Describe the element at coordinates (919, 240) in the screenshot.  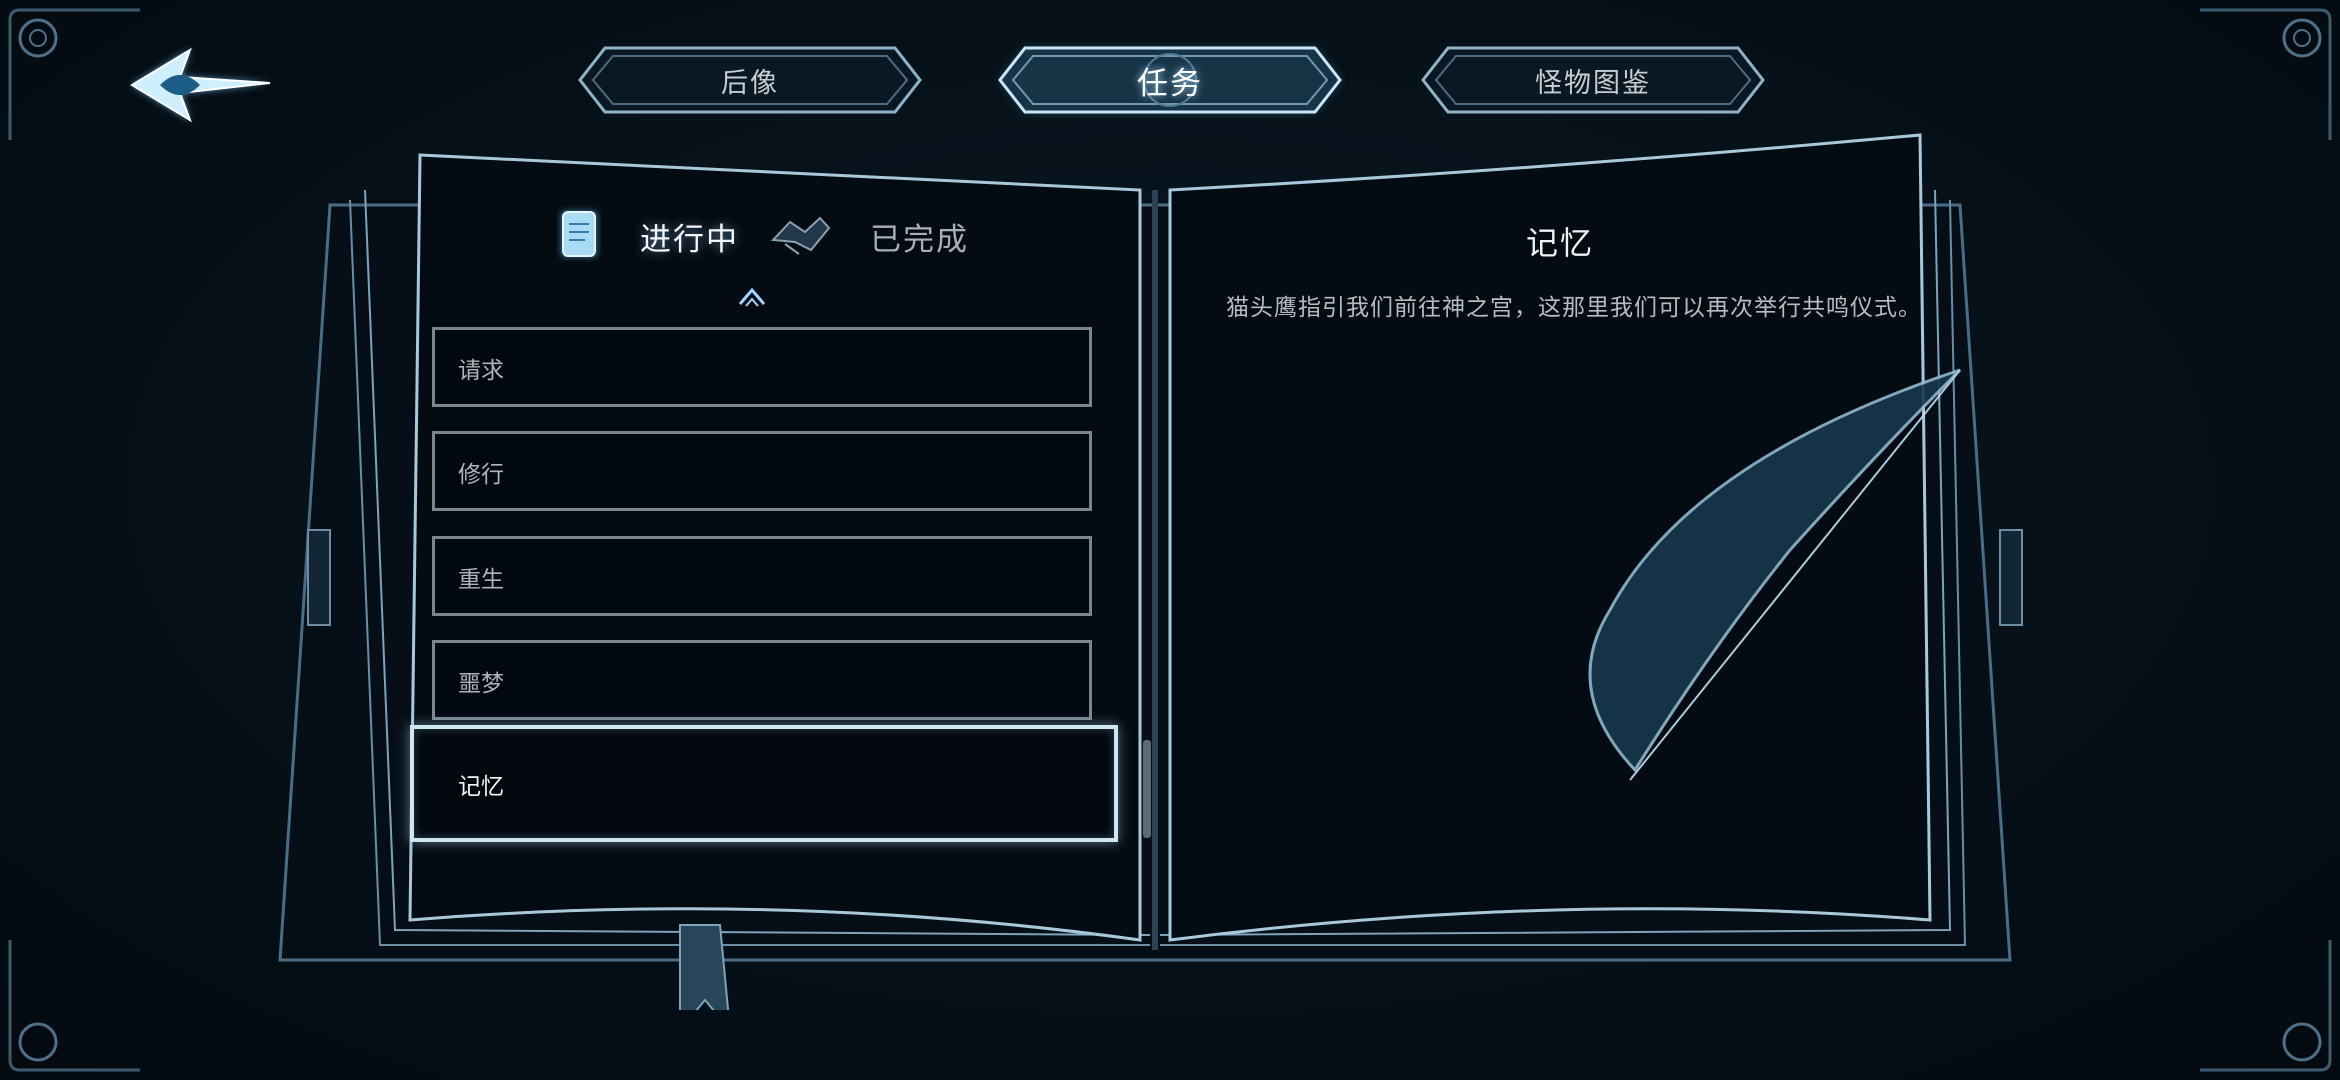
I see `subtab-completed-label: 已完成` at that location.